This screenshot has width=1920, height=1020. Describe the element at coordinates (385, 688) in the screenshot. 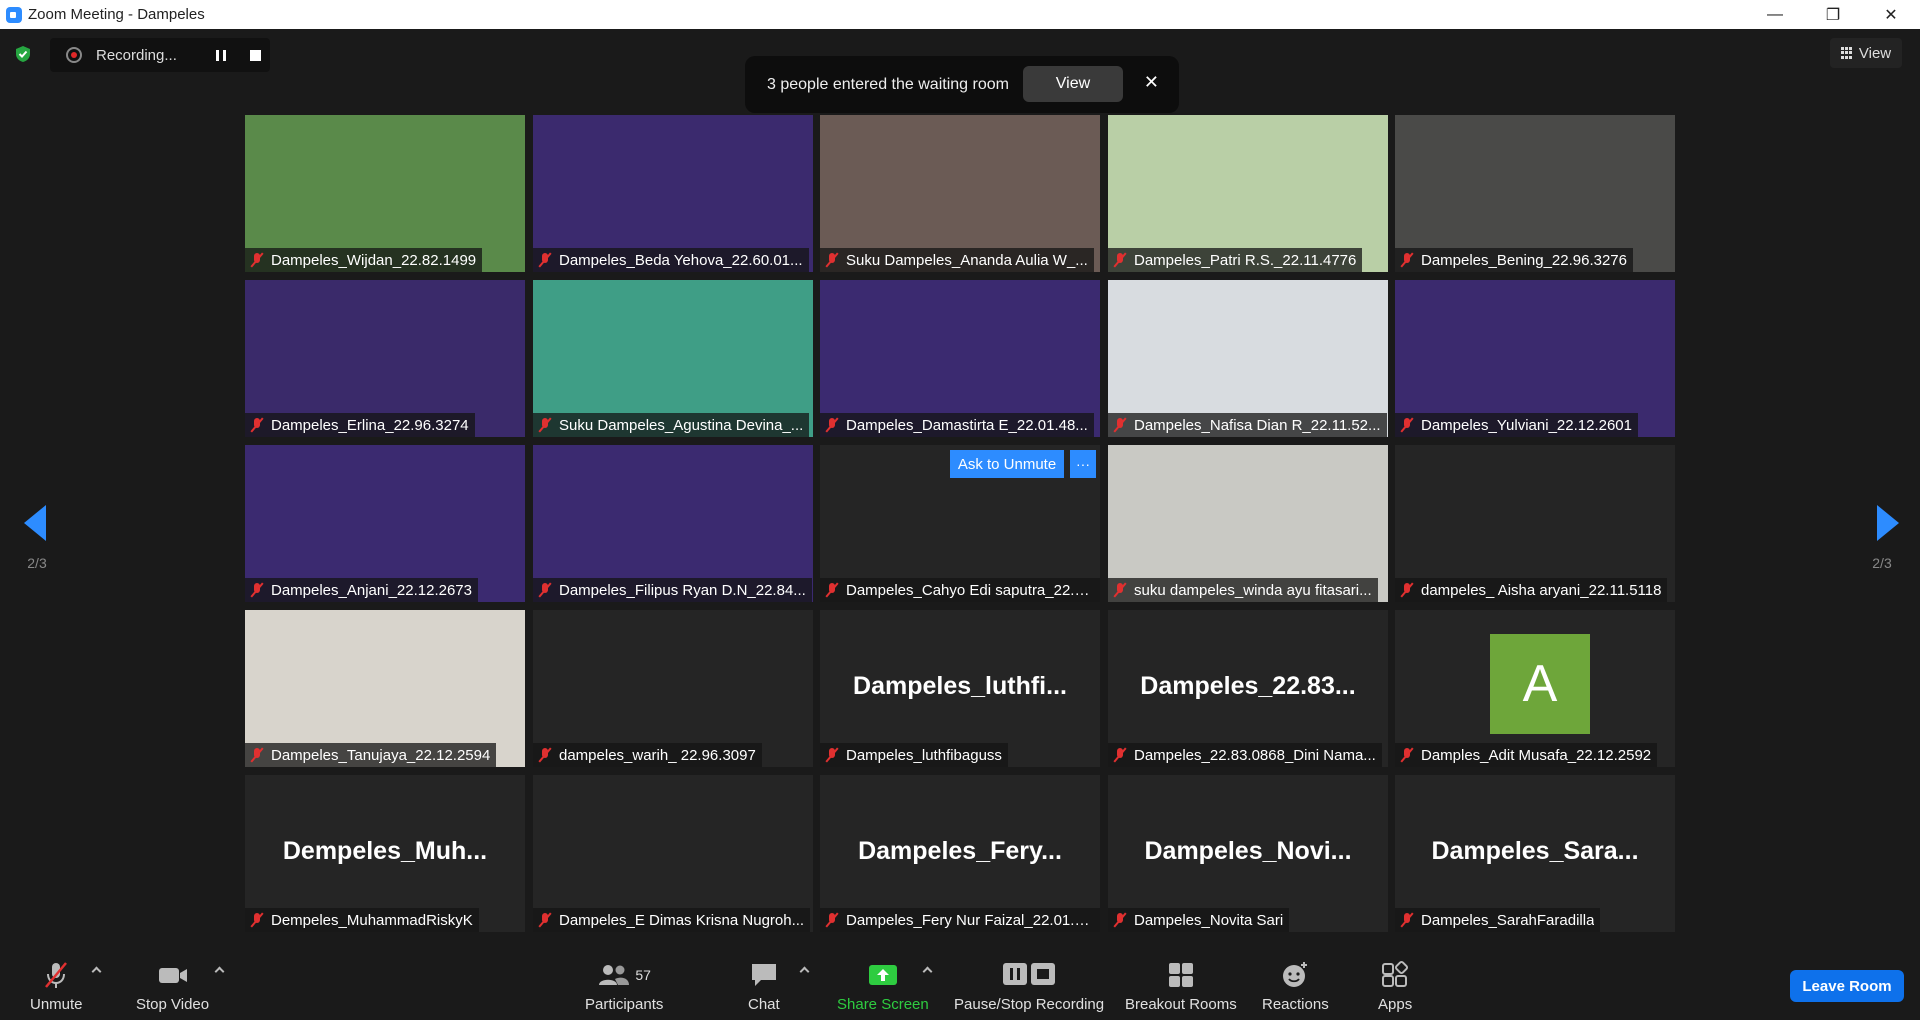

I see `participant-tile: Dampeles_Tanujaya_22.12.2594` at that location.